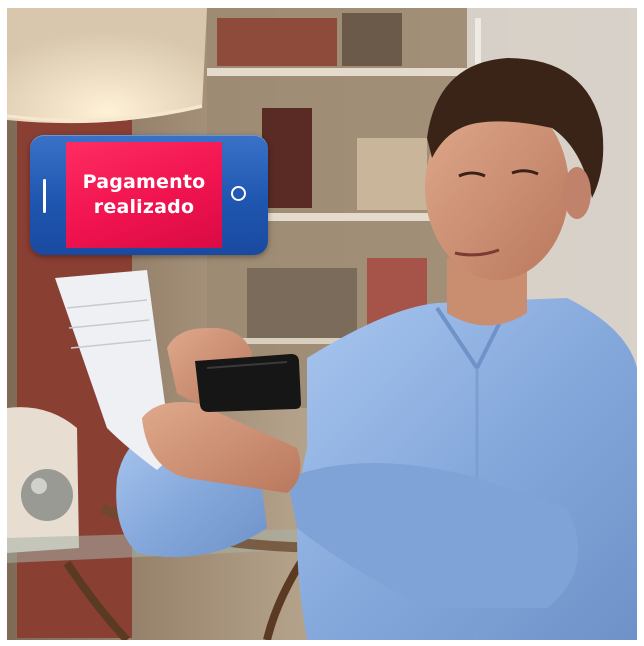 The height and width of the screenshot is (646, 644). I want to click on payment-message-line2: realizado, so click(144, 207).